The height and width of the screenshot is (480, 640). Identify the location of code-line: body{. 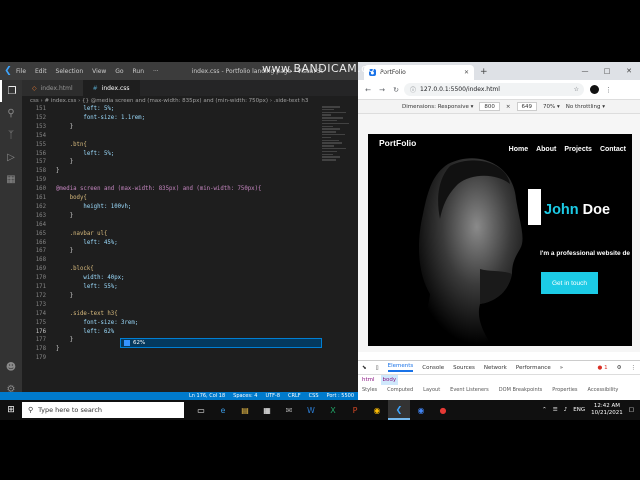
(71, 198).